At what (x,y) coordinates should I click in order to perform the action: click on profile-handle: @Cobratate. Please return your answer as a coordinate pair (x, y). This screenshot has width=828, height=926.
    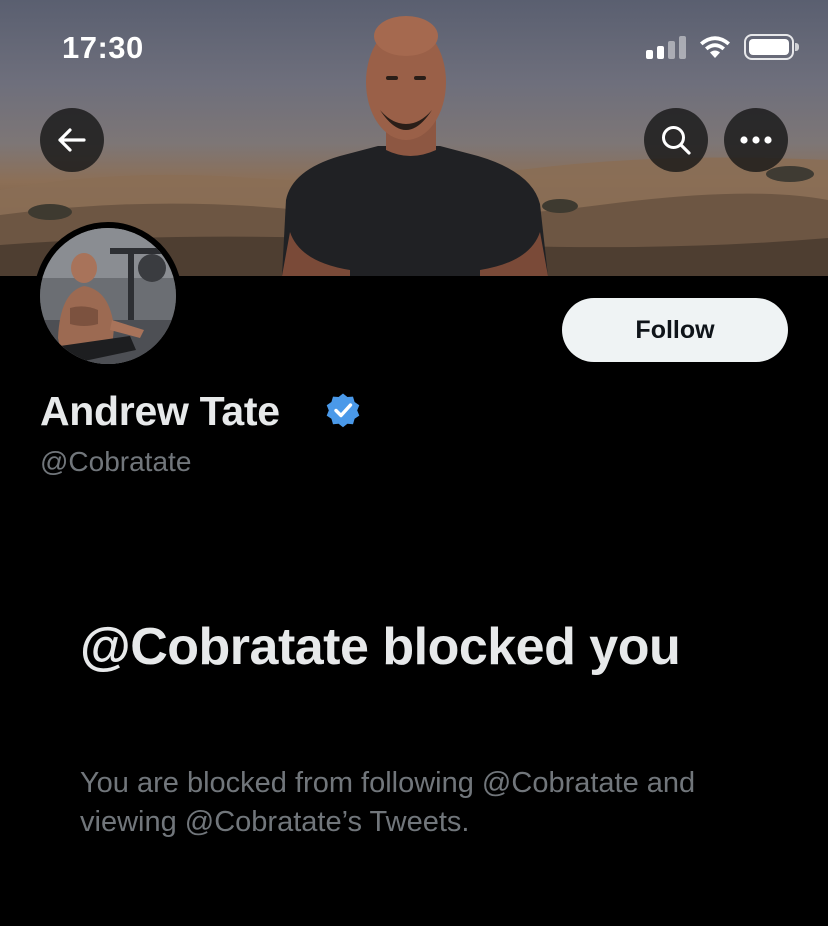
    Looking at the image, I should click on (116, 461).